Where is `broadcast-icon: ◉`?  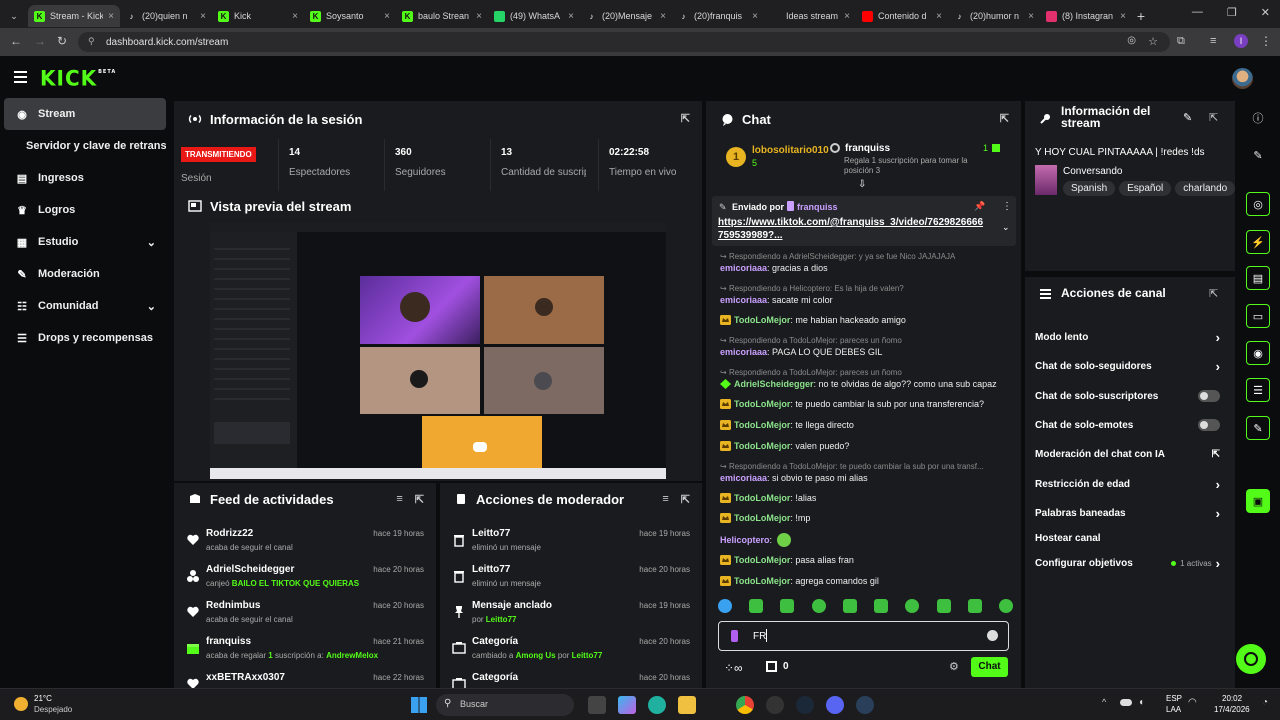 broadcast-icon: ◉ is located at coordinates (1258, 353).